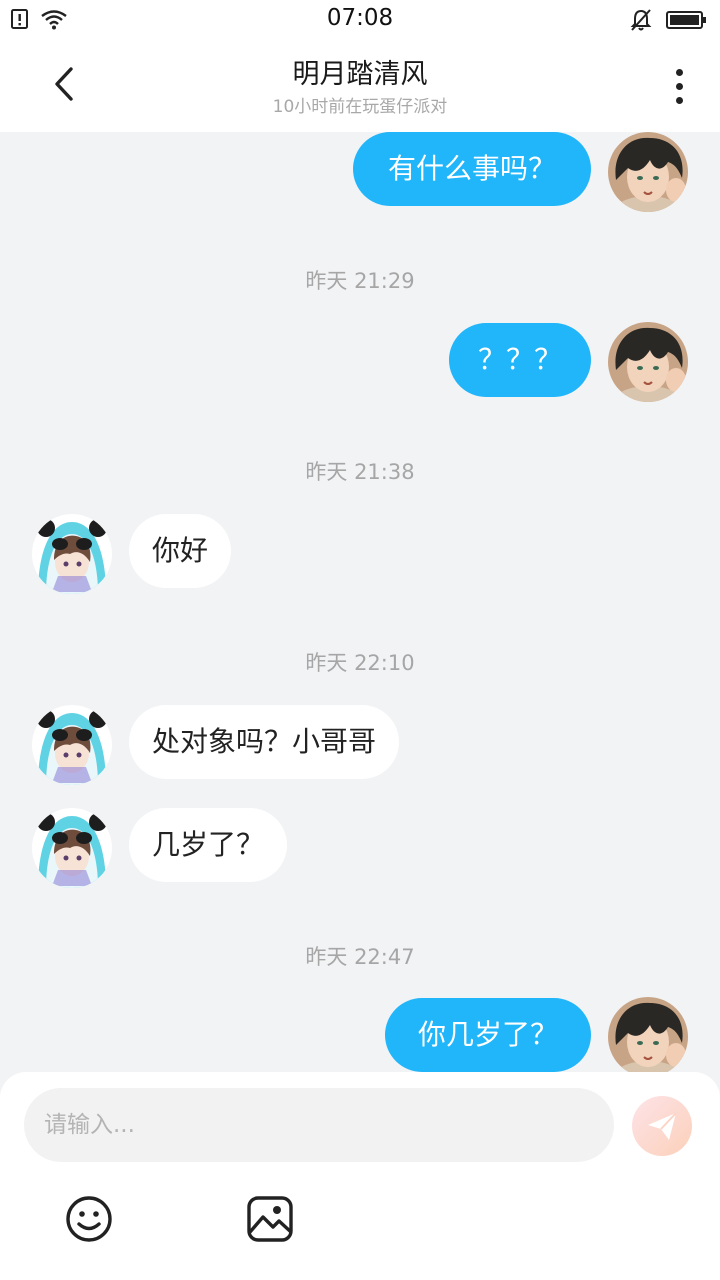 This screenshot has height=1280, width=720. I want to click on chat-header: 明月踏清风 10小时前在玩蛋仔派对, so click(360, 86).